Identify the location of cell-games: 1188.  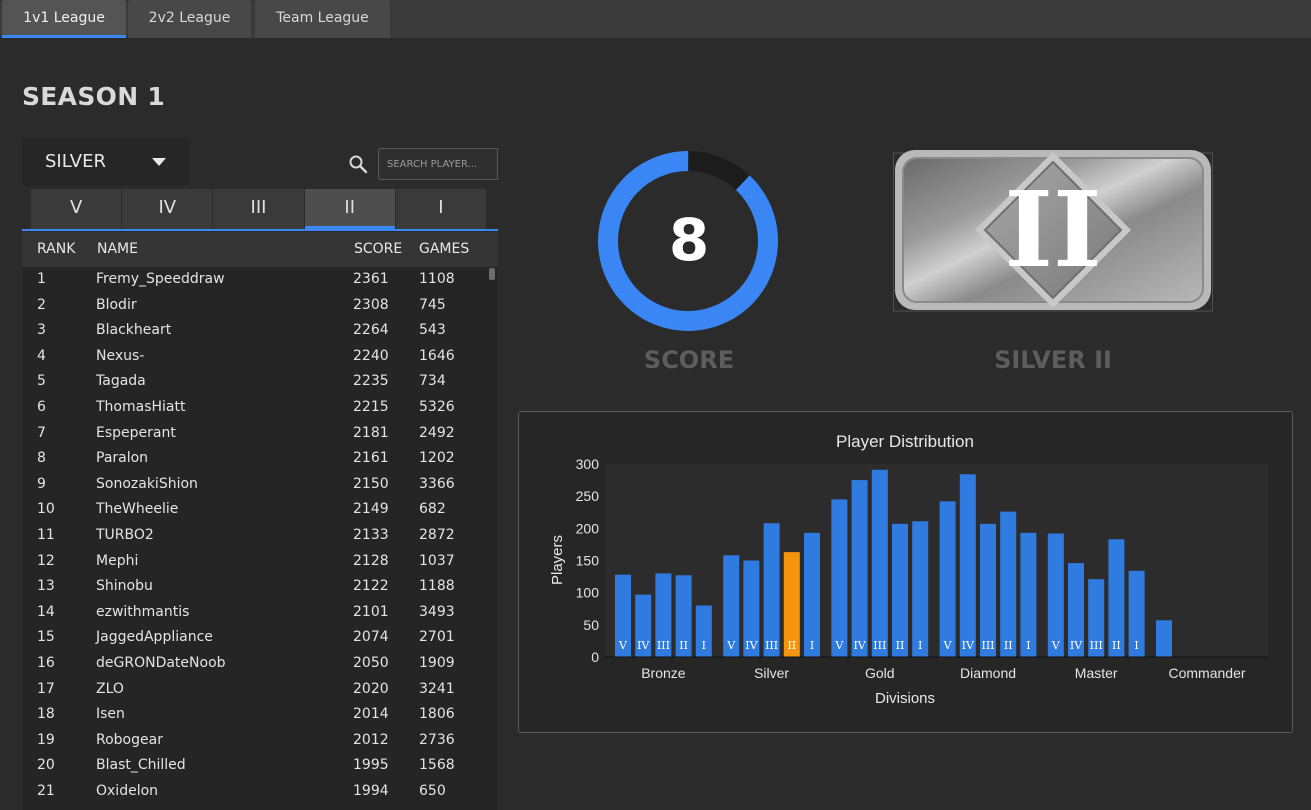
(437, 586).